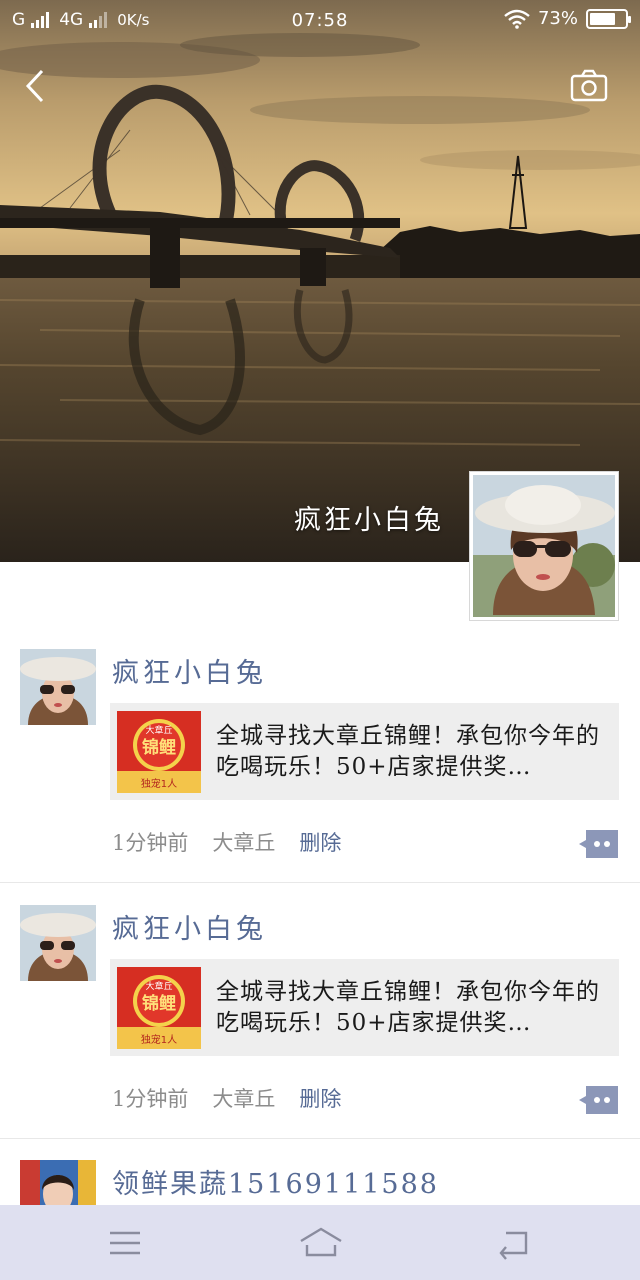 This screenshot has width=640, height=1280. I want to click on return-button, so click(516, 1243).